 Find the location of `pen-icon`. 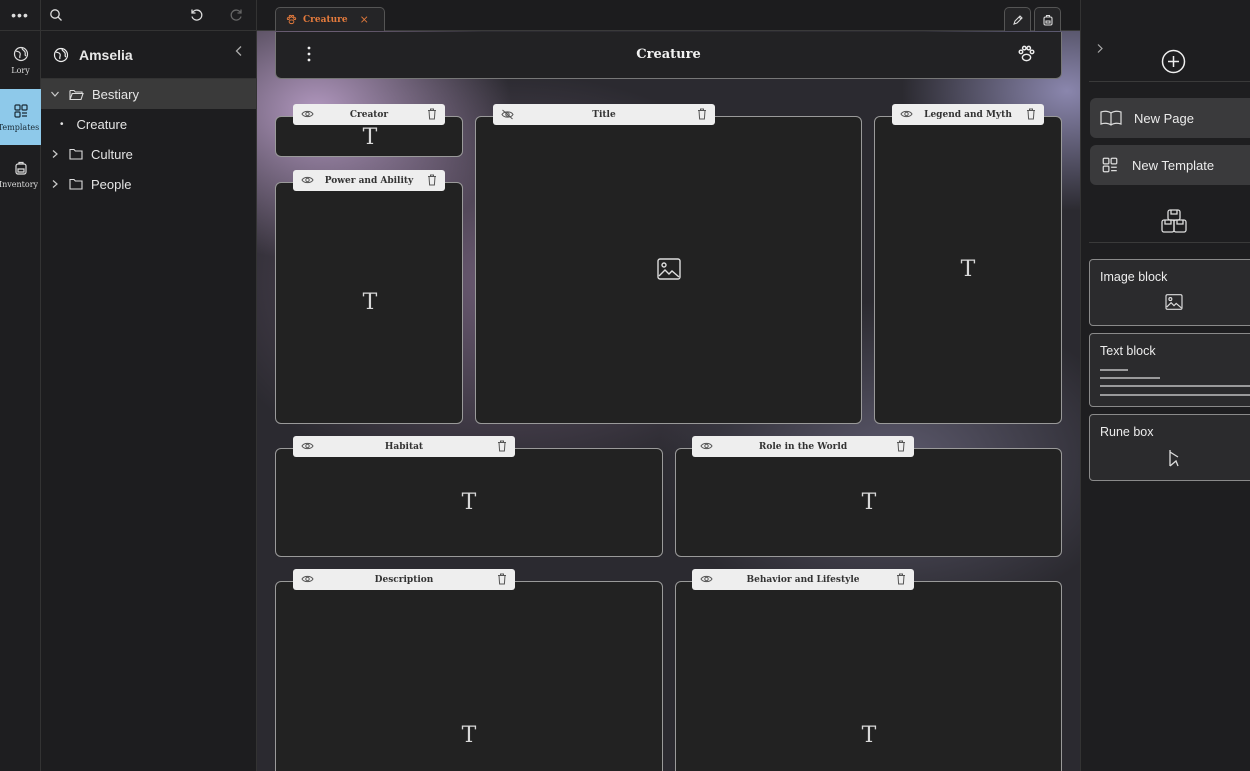

pen-icon is located at coordinates (1017, 19).